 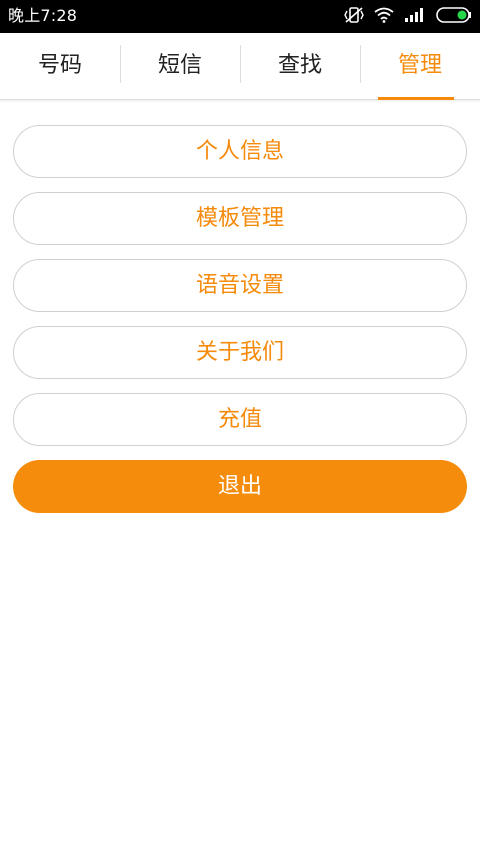 I want to click on logout-label: 退出, so click(x=239, y=486).